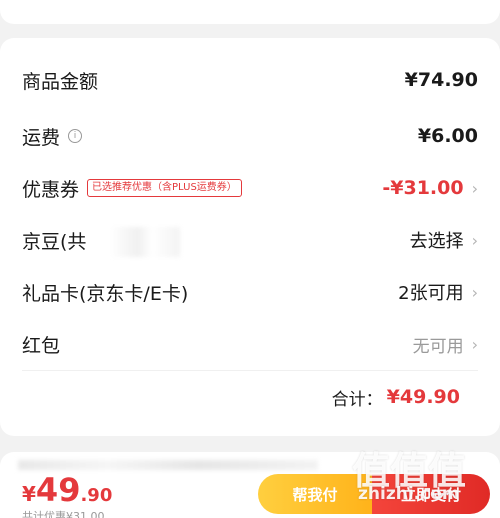  What do you see at coordinates (423, 188) in the screenshot?
I see `coupon-value: -¥31.00` at bounding box center [423, 188].